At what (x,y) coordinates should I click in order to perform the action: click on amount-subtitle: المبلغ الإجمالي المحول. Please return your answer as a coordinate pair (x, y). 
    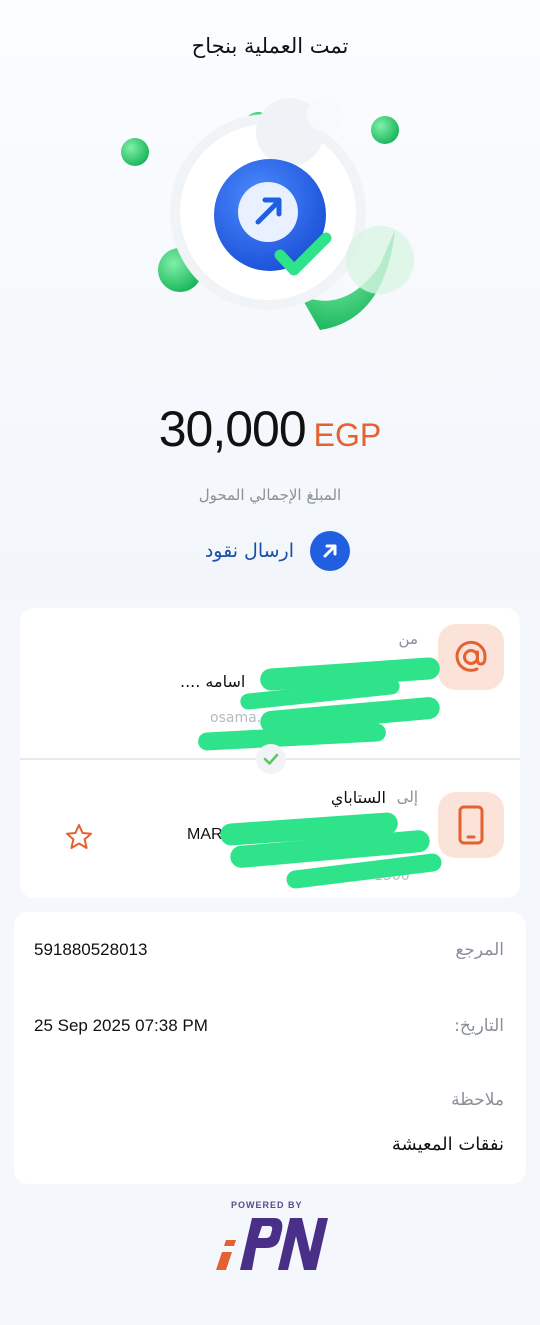
    Looking at the image, I should click on (270, 495).